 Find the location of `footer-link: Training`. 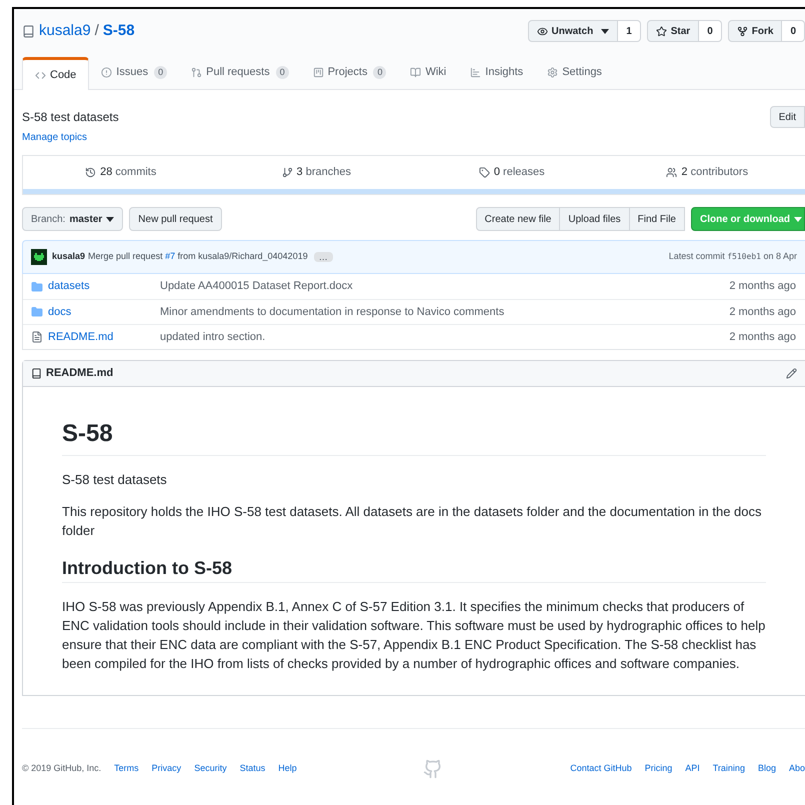

footer-link: Training is located at coordinates (728, 769).